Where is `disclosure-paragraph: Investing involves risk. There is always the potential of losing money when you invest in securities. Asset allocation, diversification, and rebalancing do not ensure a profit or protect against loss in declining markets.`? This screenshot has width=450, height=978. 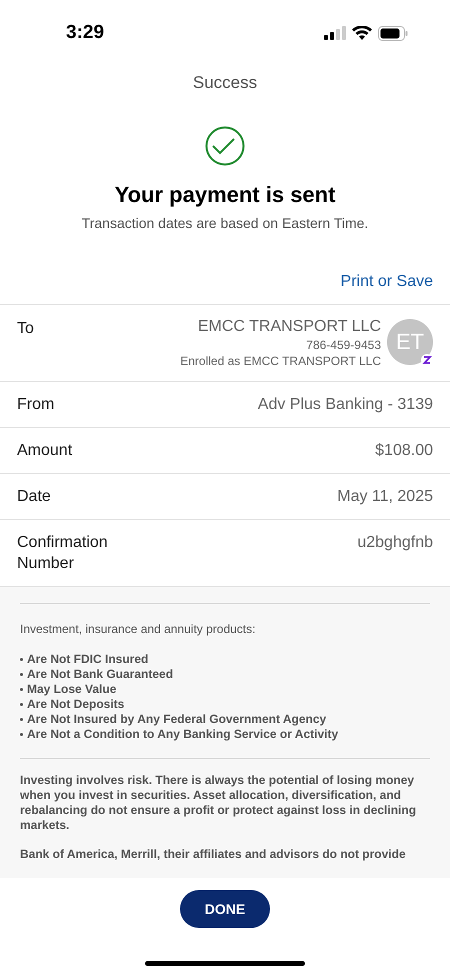 disclosure-paragraph: Investing involves risk. There is always the potential of losing money when you invest in securities. Asset allocation, diversification, and rebalancing do not ensure a profit or protect against loss in declining markets. is located at coordinates (219, 802).